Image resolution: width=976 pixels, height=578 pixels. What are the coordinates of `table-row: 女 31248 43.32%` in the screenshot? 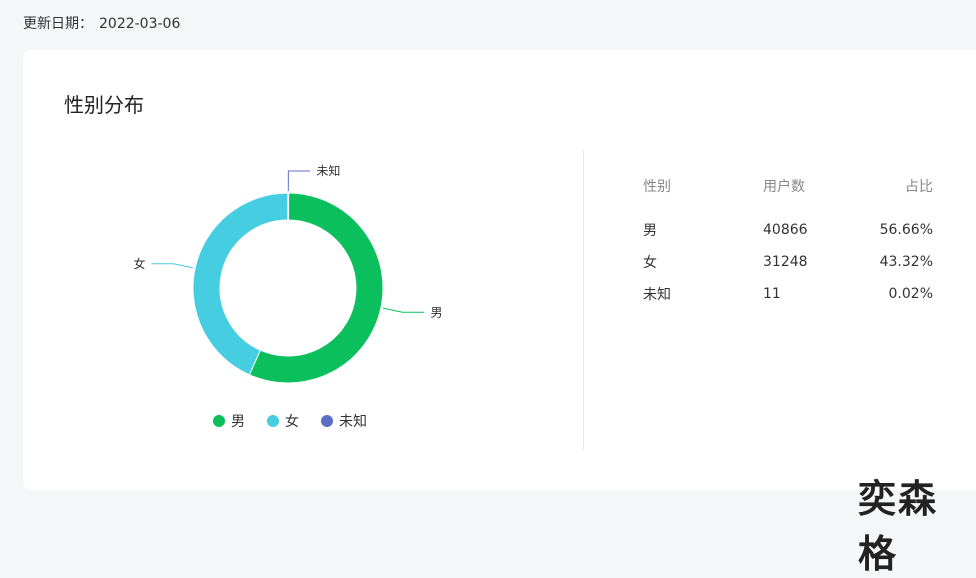 It's located at (788, 262).